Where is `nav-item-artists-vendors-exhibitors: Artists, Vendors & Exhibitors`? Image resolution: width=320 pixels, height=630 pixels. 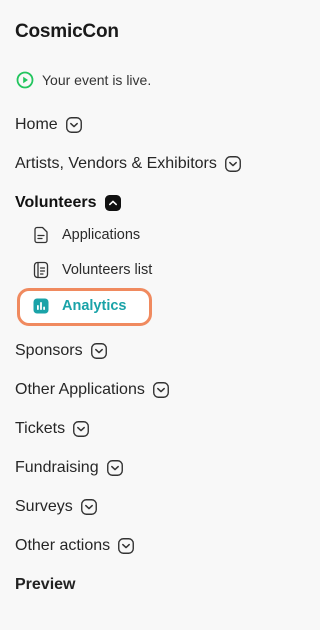 nav-item-artists-vendors-exhibitors: Artists, Vendors & Exhibitors is located at coordinates (128, 164).